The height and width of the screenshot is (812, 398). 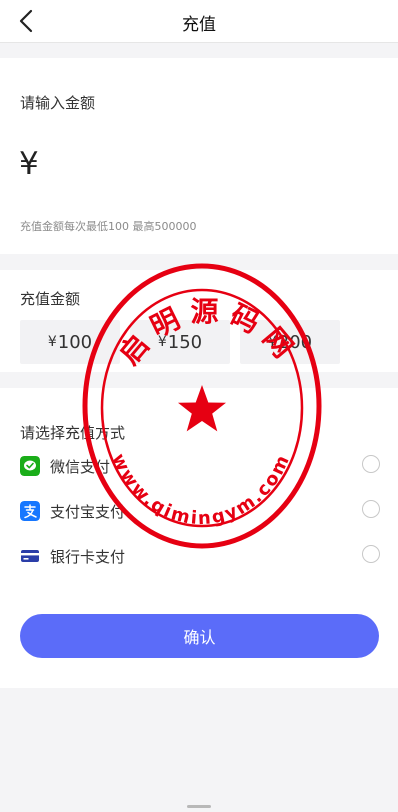 What do you see at coordinates (199, 25) in the screenshot?
I see `page-title: 充值` at bounding box center [199, 25].